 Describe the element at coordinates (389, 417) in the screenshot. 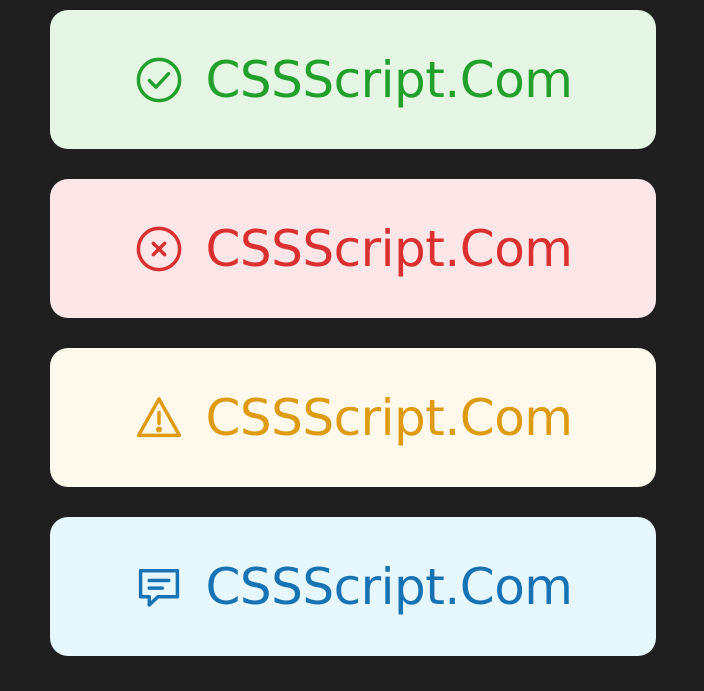

I see `alert-warning-text: CSSScript.Com` at that location.